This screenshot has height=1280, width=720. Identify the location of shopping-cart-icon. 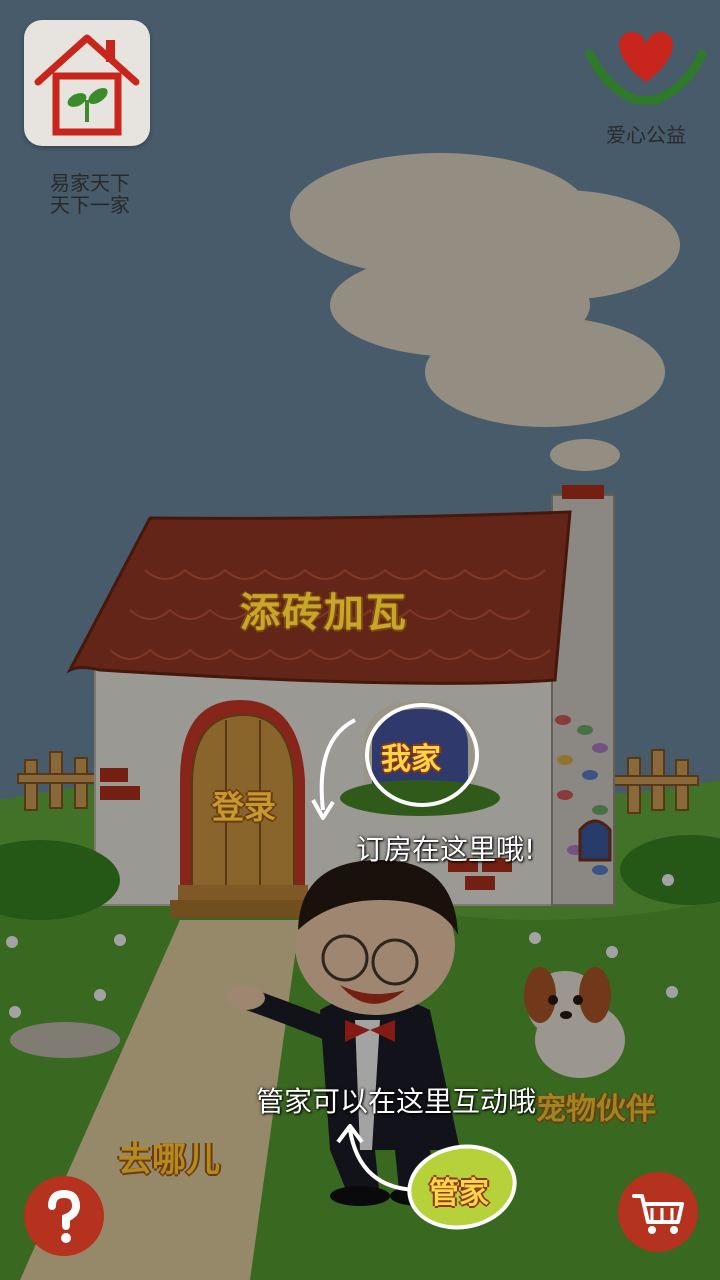
(658, 1214).